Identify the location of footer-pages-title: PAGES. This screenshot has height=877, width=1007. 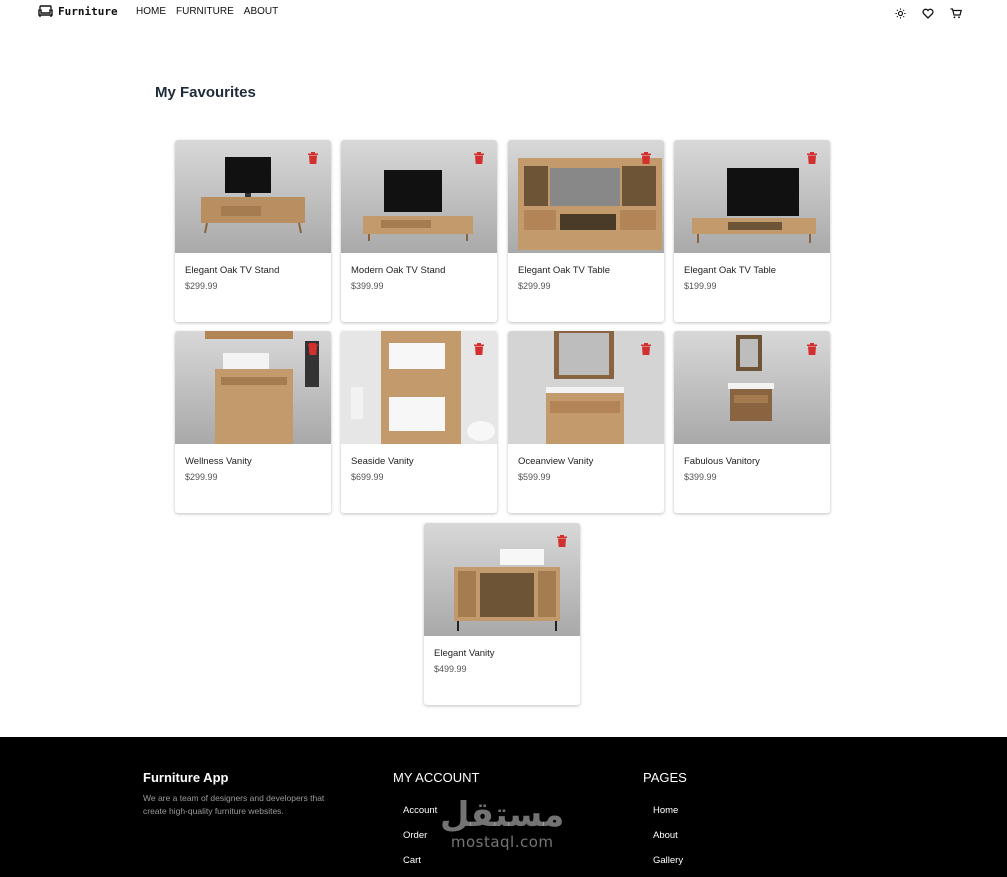
(665, 777).